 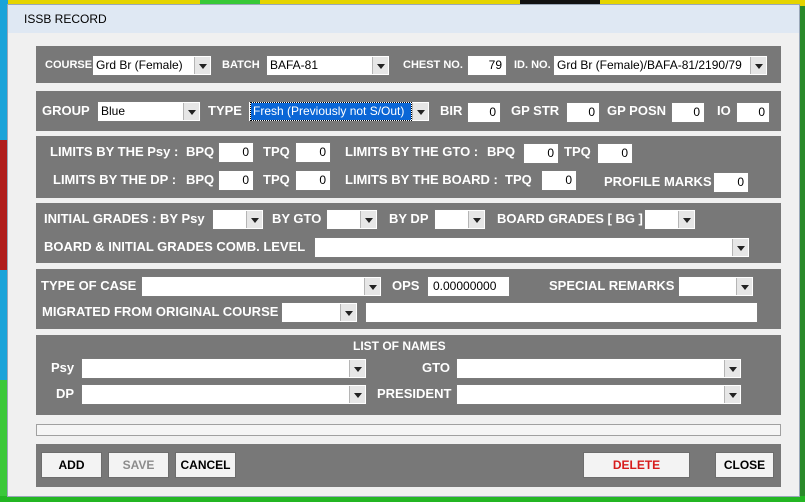 What do you see at coordinates (276, 179) in the screenshot?
I see `dp-tpq-label: TPQ` at bounding box center [276, 179].